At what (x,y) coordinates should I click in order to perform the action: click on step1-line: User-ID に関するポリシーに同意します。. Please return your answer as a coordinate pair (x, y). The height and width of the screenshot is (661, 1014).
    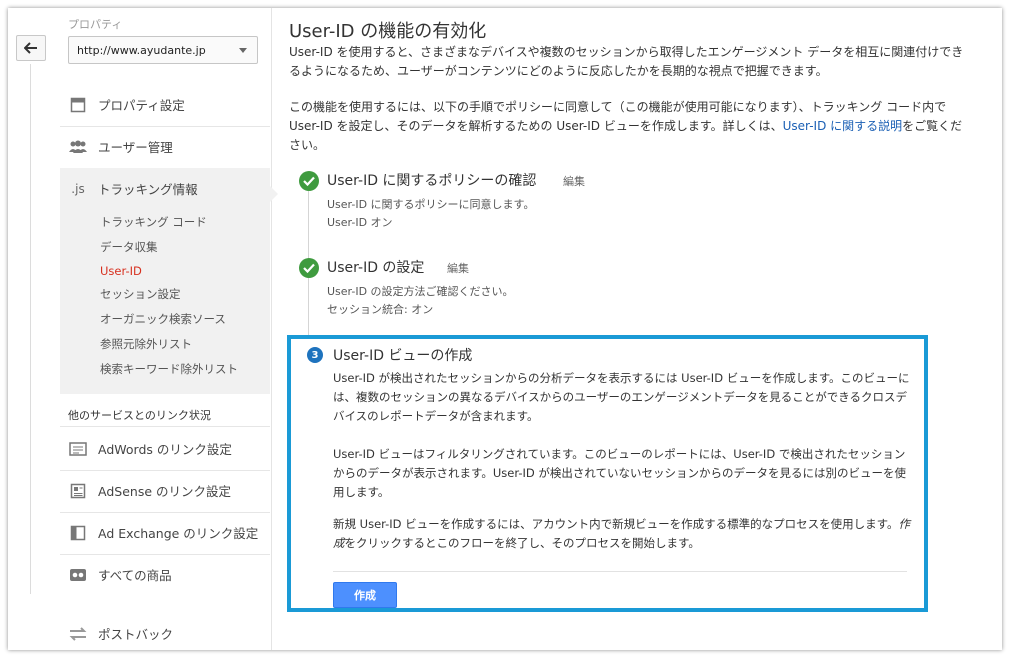
    Looking at the image, I should click on (431, 204).